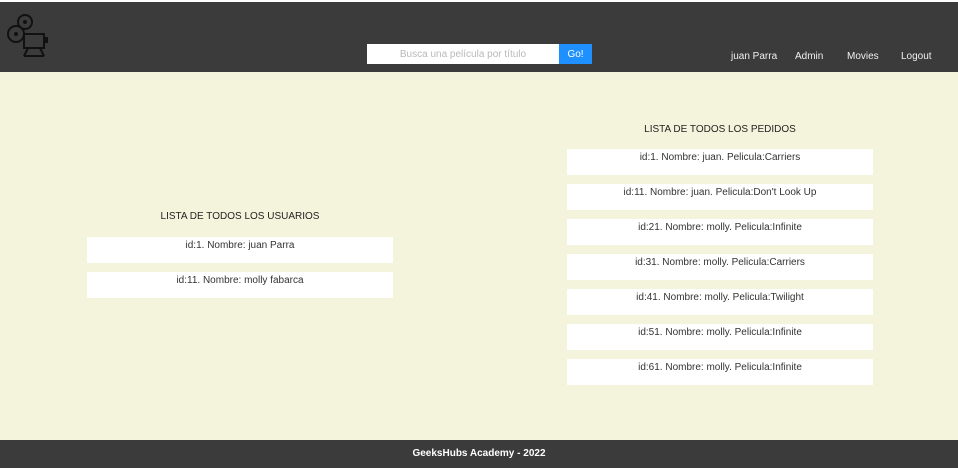 This screenshot has height=468, width=958. What do you see at coordinates (720, 337) in the screenshot?
I see `order-list-item: id:51. Nombre: molly. Pelicula:Infinite` at bounding box center [720, 337].